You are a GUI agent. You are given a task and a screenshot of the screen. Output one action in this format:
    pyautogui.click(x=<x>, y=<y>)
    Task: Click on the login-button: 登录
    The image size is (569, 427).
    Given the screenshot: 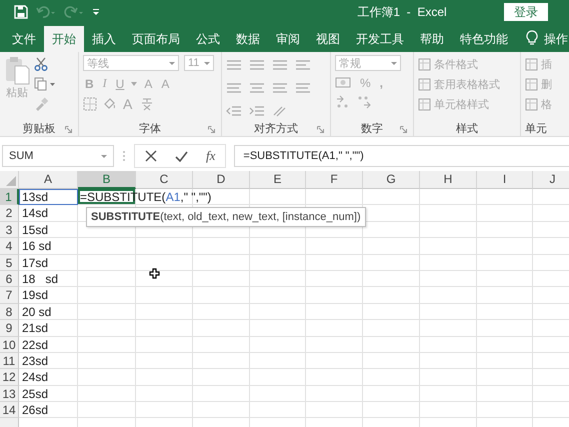 What is the action you would take?
    pyautogui.click(x=526, y=12)
    